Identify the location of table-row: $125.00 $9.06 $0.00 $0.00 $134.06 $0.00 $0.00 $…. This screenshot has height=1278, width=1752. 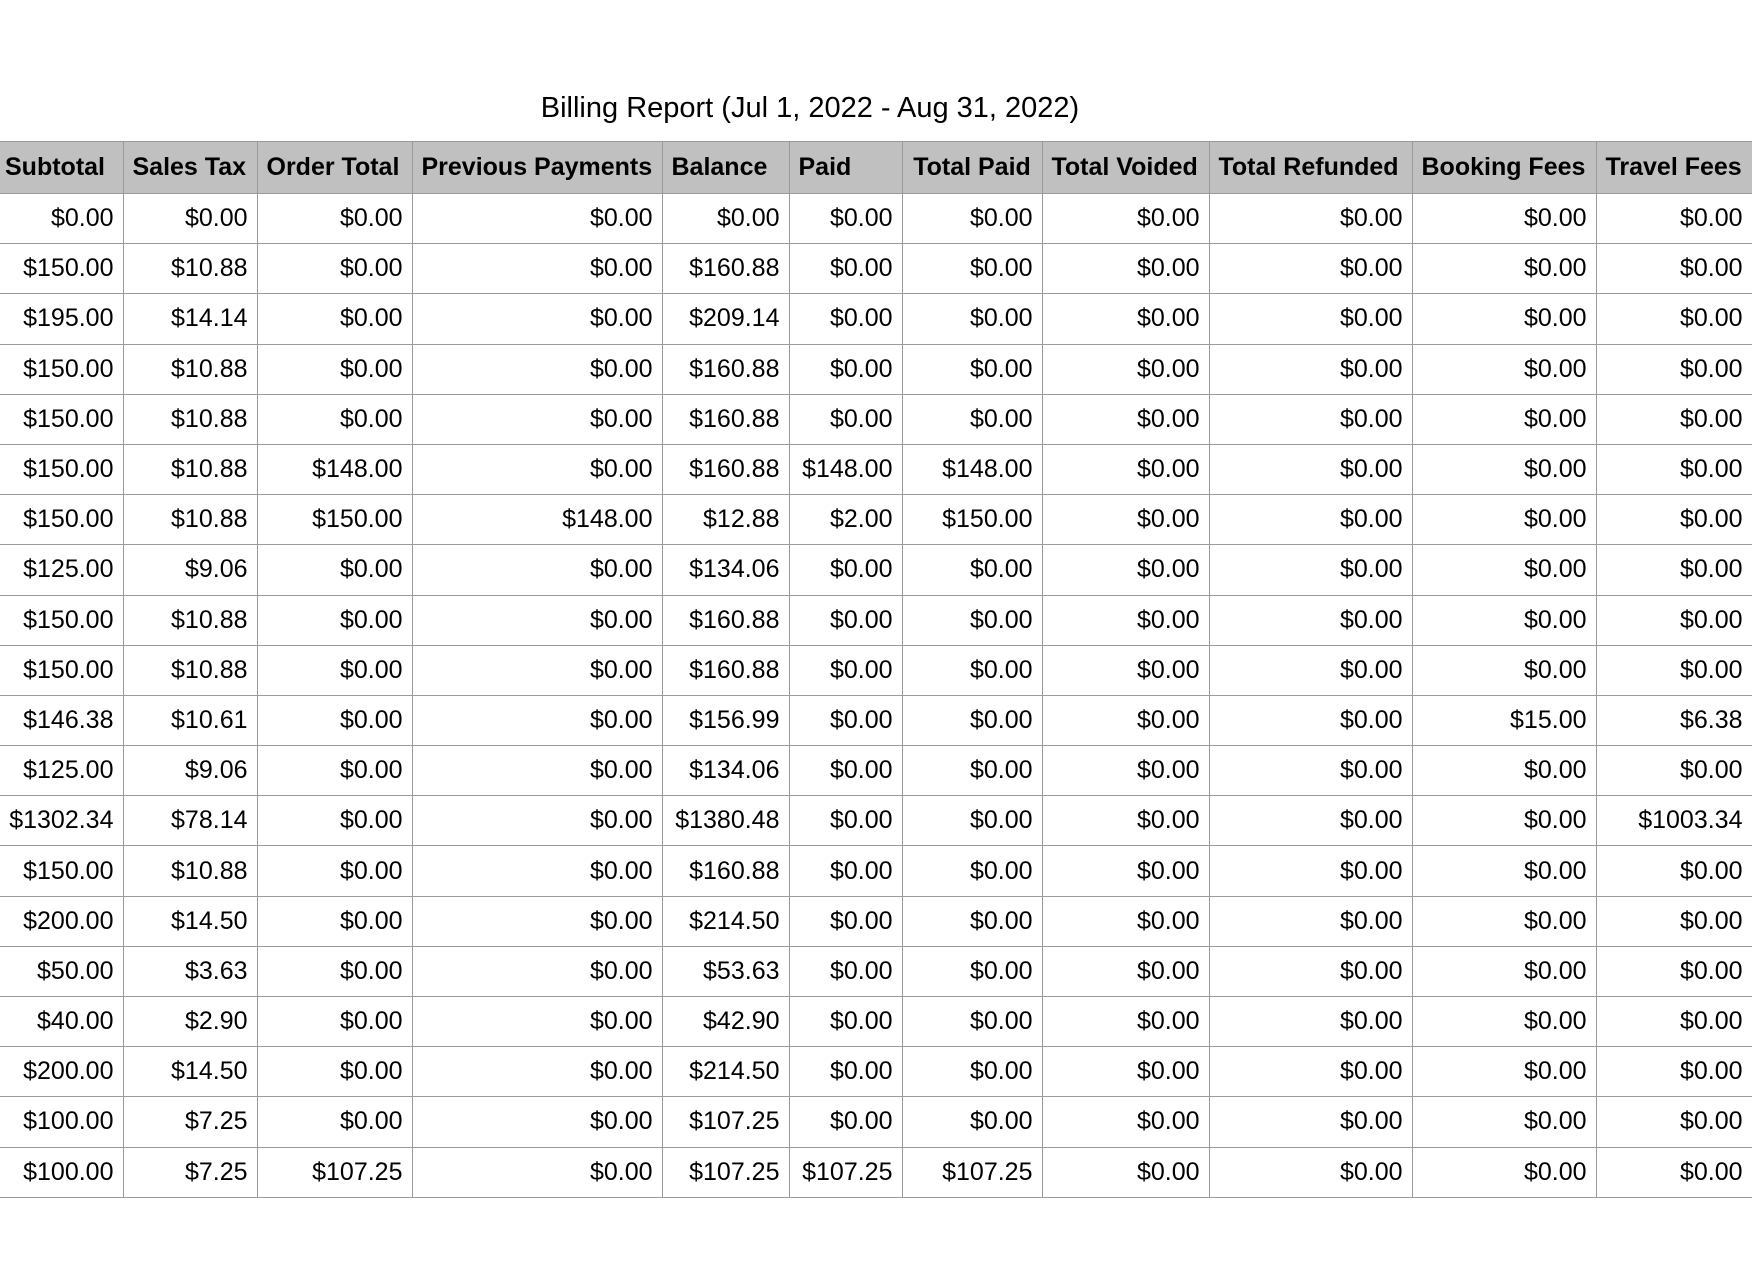
(876, 570).